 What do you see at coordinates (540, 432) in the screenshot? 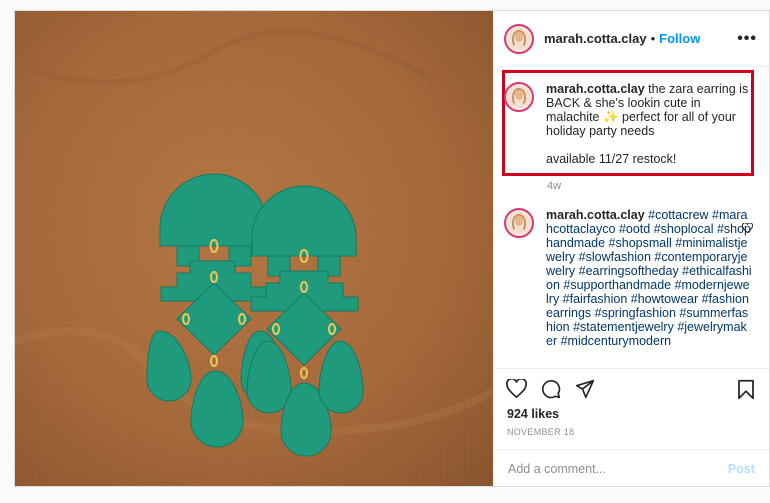
I see `post-date: NOVEMBER 18` at bounding box center [540, 432].